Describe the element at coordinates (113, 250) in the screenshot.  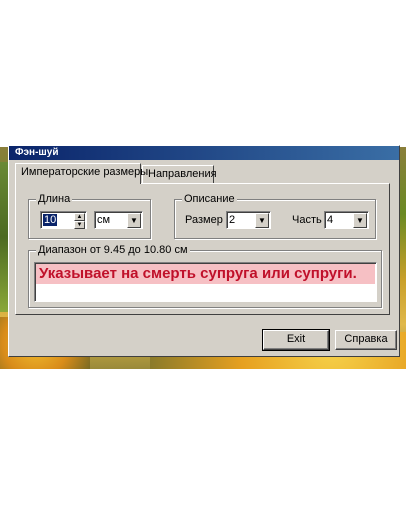
I see `range-legend: Диапазон от 9.45 до 10.80 см` at that location.